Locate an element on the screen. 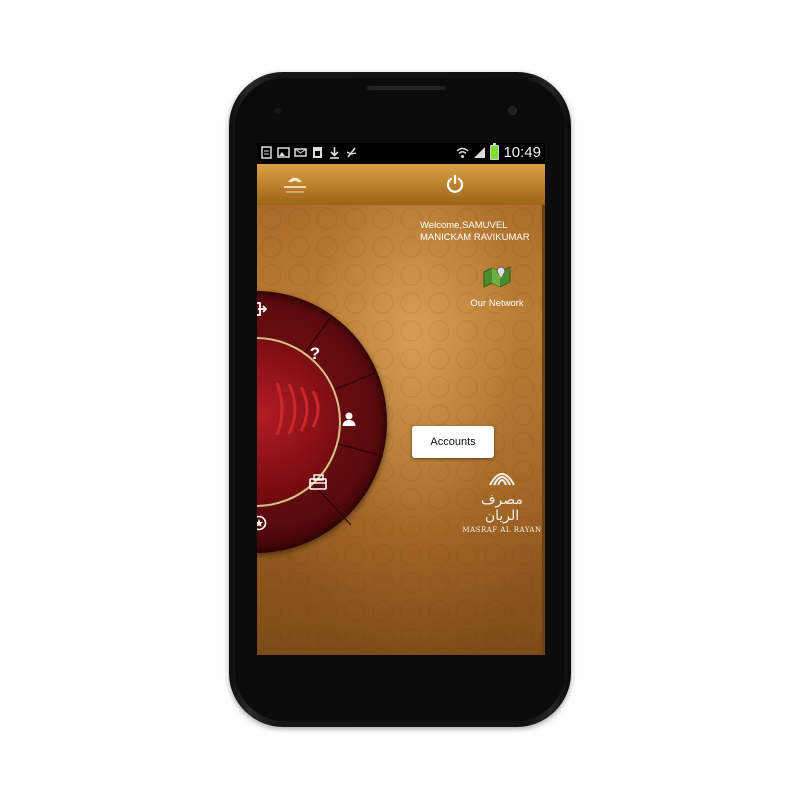 Image resolution: width=800 pixels, height=800 pixels. battery-icon is located at coordinates (495, 151).